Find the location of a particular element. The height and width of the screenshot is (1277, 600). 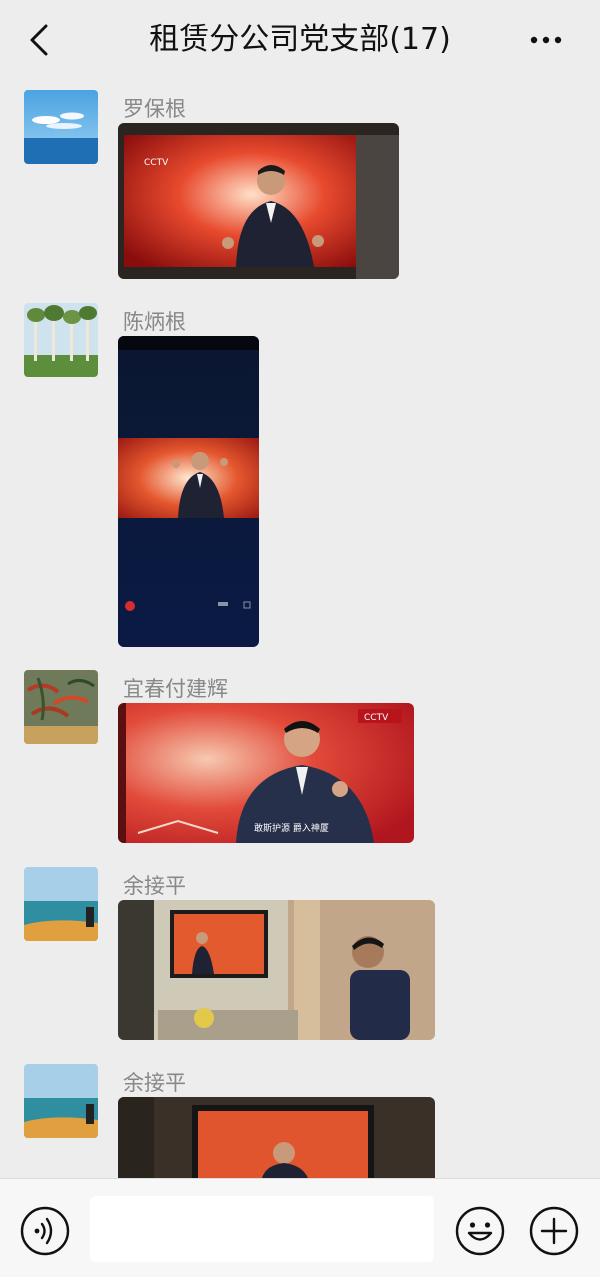

chat-header: 租赁分公司党支部(17) is located at coordinates (300, 39).